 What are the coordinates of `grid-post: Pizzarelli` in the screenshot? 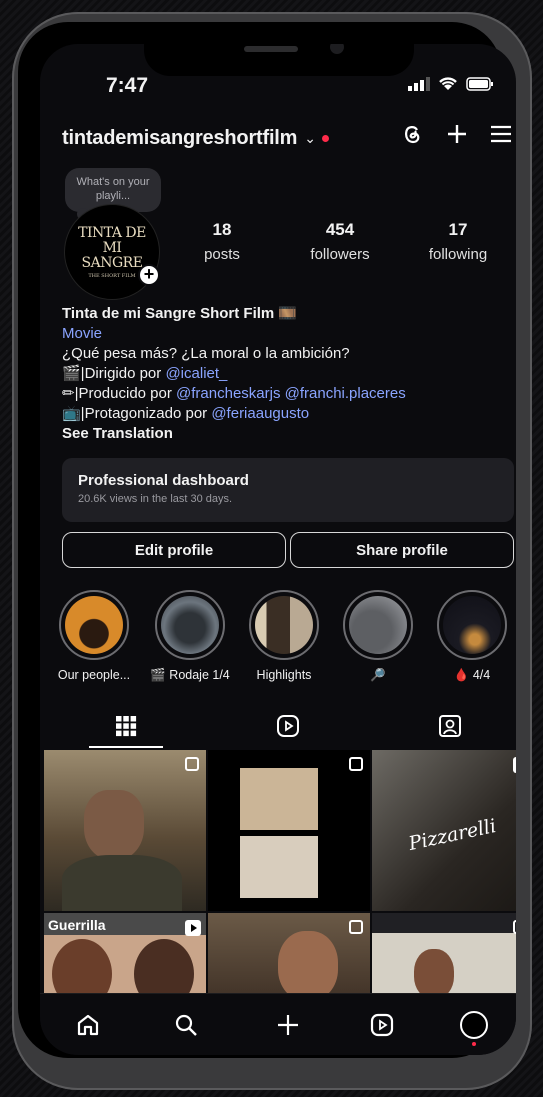 It's located at (444, 830).